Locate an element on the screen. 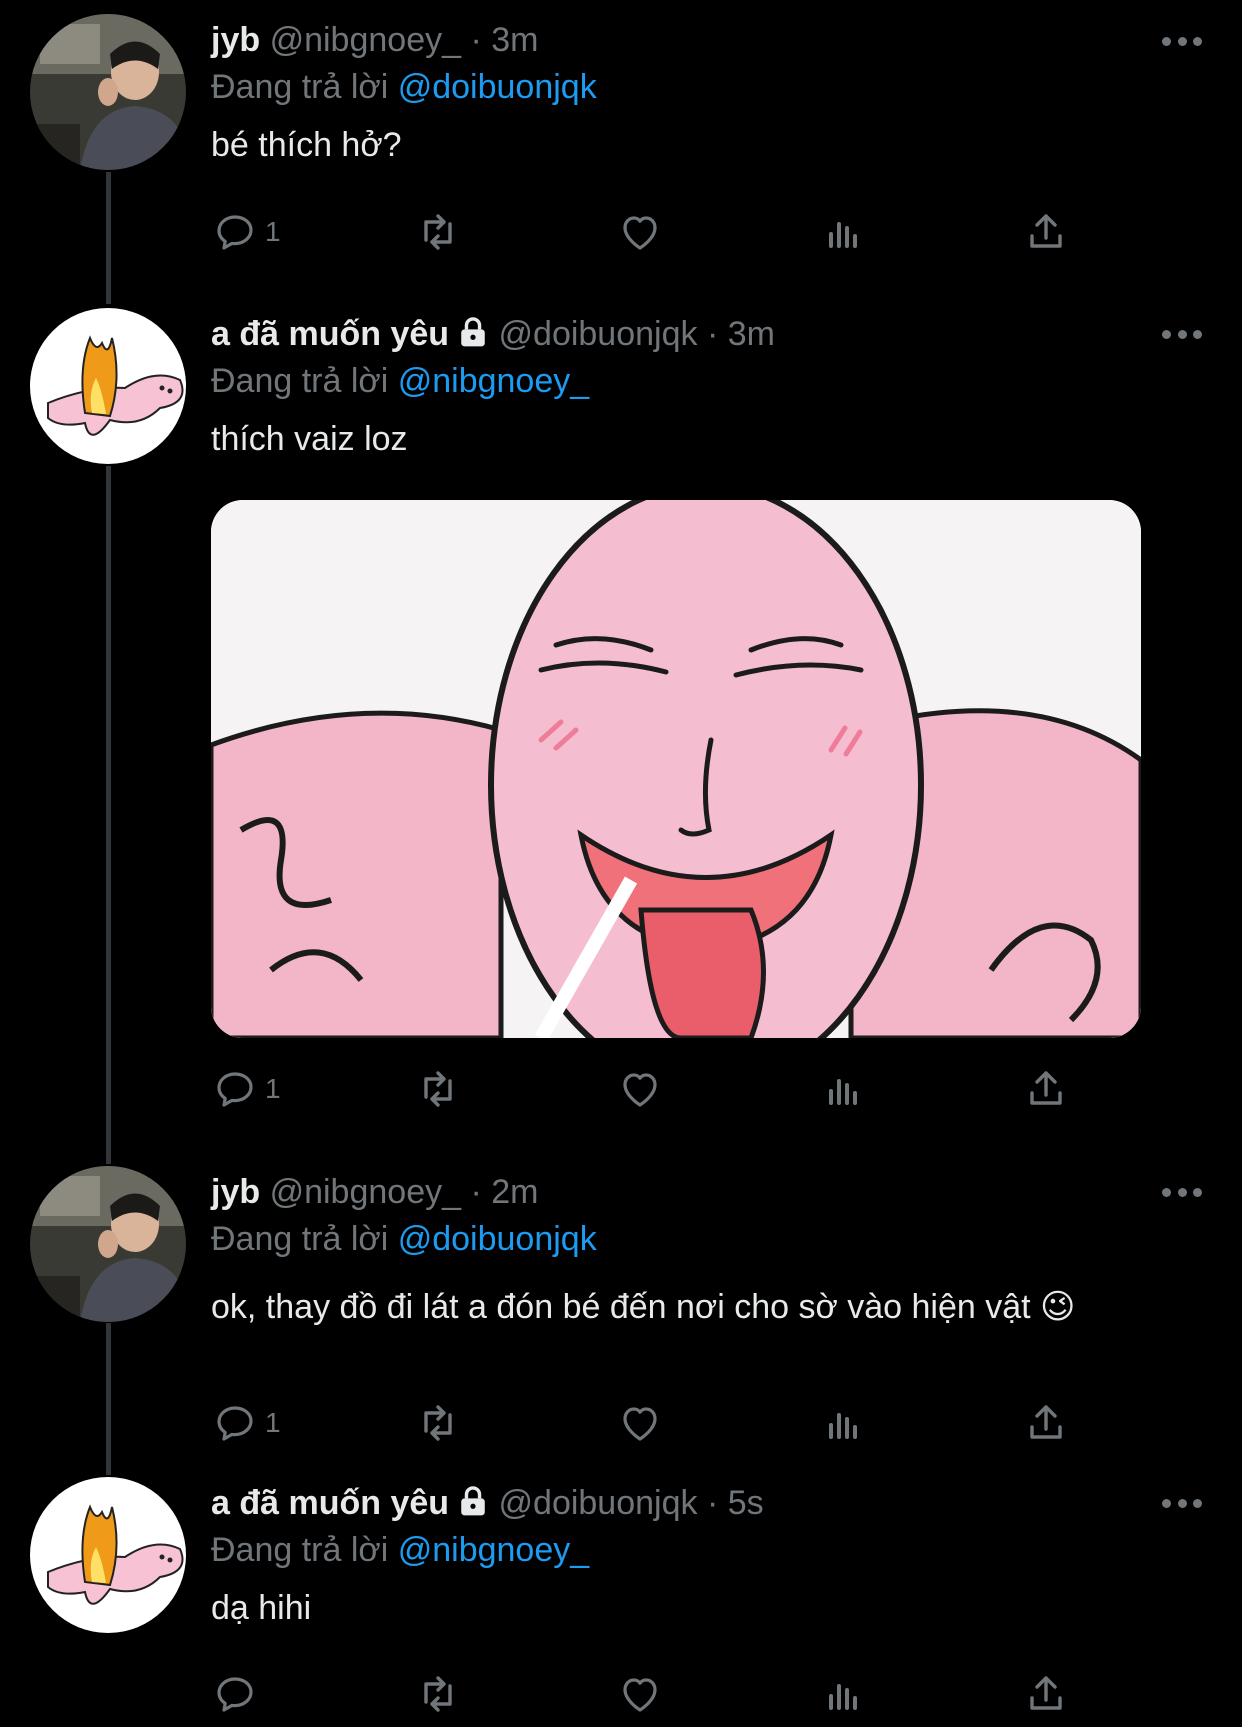 This screenshot has width=1242, height=1727. reply-button is located at coordinates (235, 1694).